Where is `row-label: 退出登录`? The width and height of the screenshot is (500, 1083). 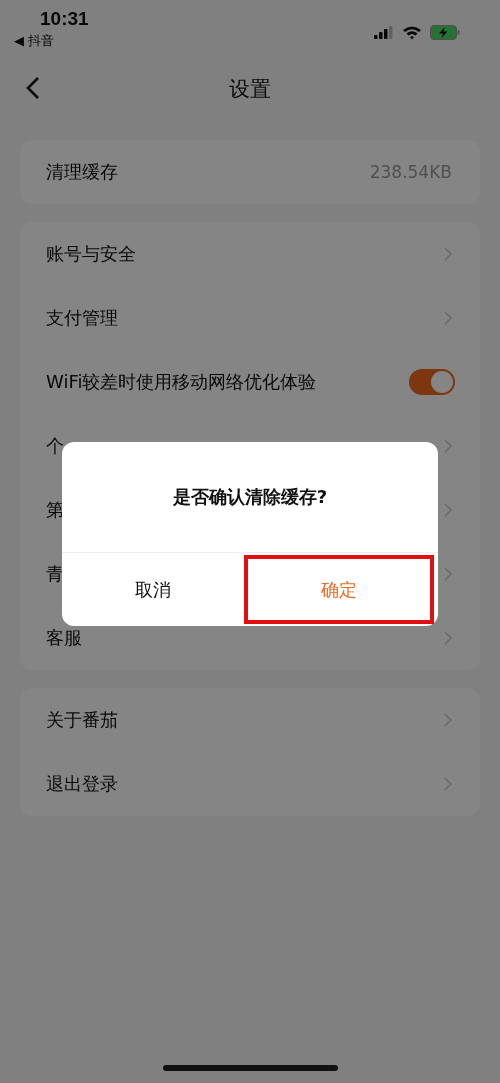
row-label: 退出登录 is located at coordinates (82, 784).